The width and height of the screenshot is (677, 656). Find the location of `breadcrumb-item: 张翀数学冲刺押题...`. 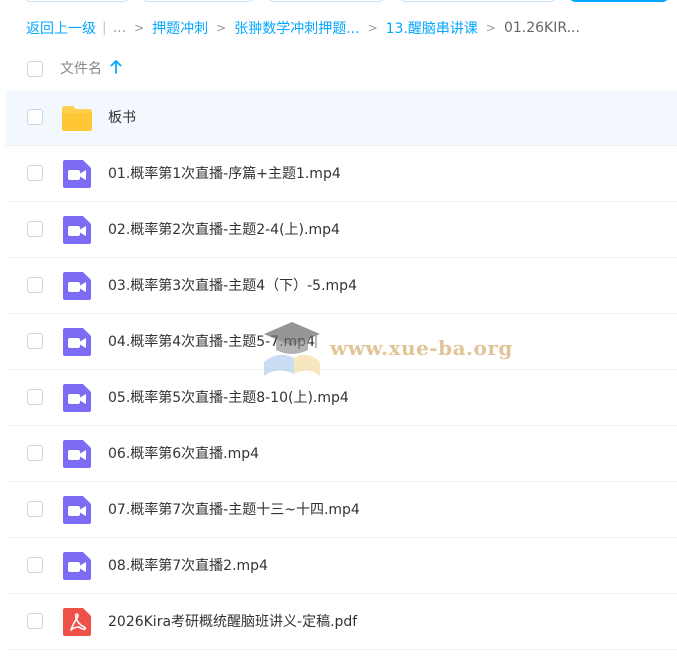

breadcrumb-item: 张翀数学冲刺押题... is located at coordinates (296, 28).